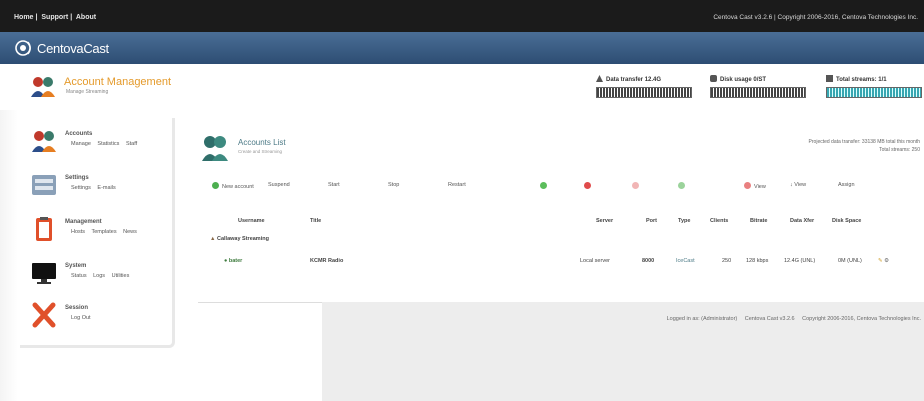 The image size is (924, 401). I want to click on brand-bar: CentovaCast, so click(462, 48).